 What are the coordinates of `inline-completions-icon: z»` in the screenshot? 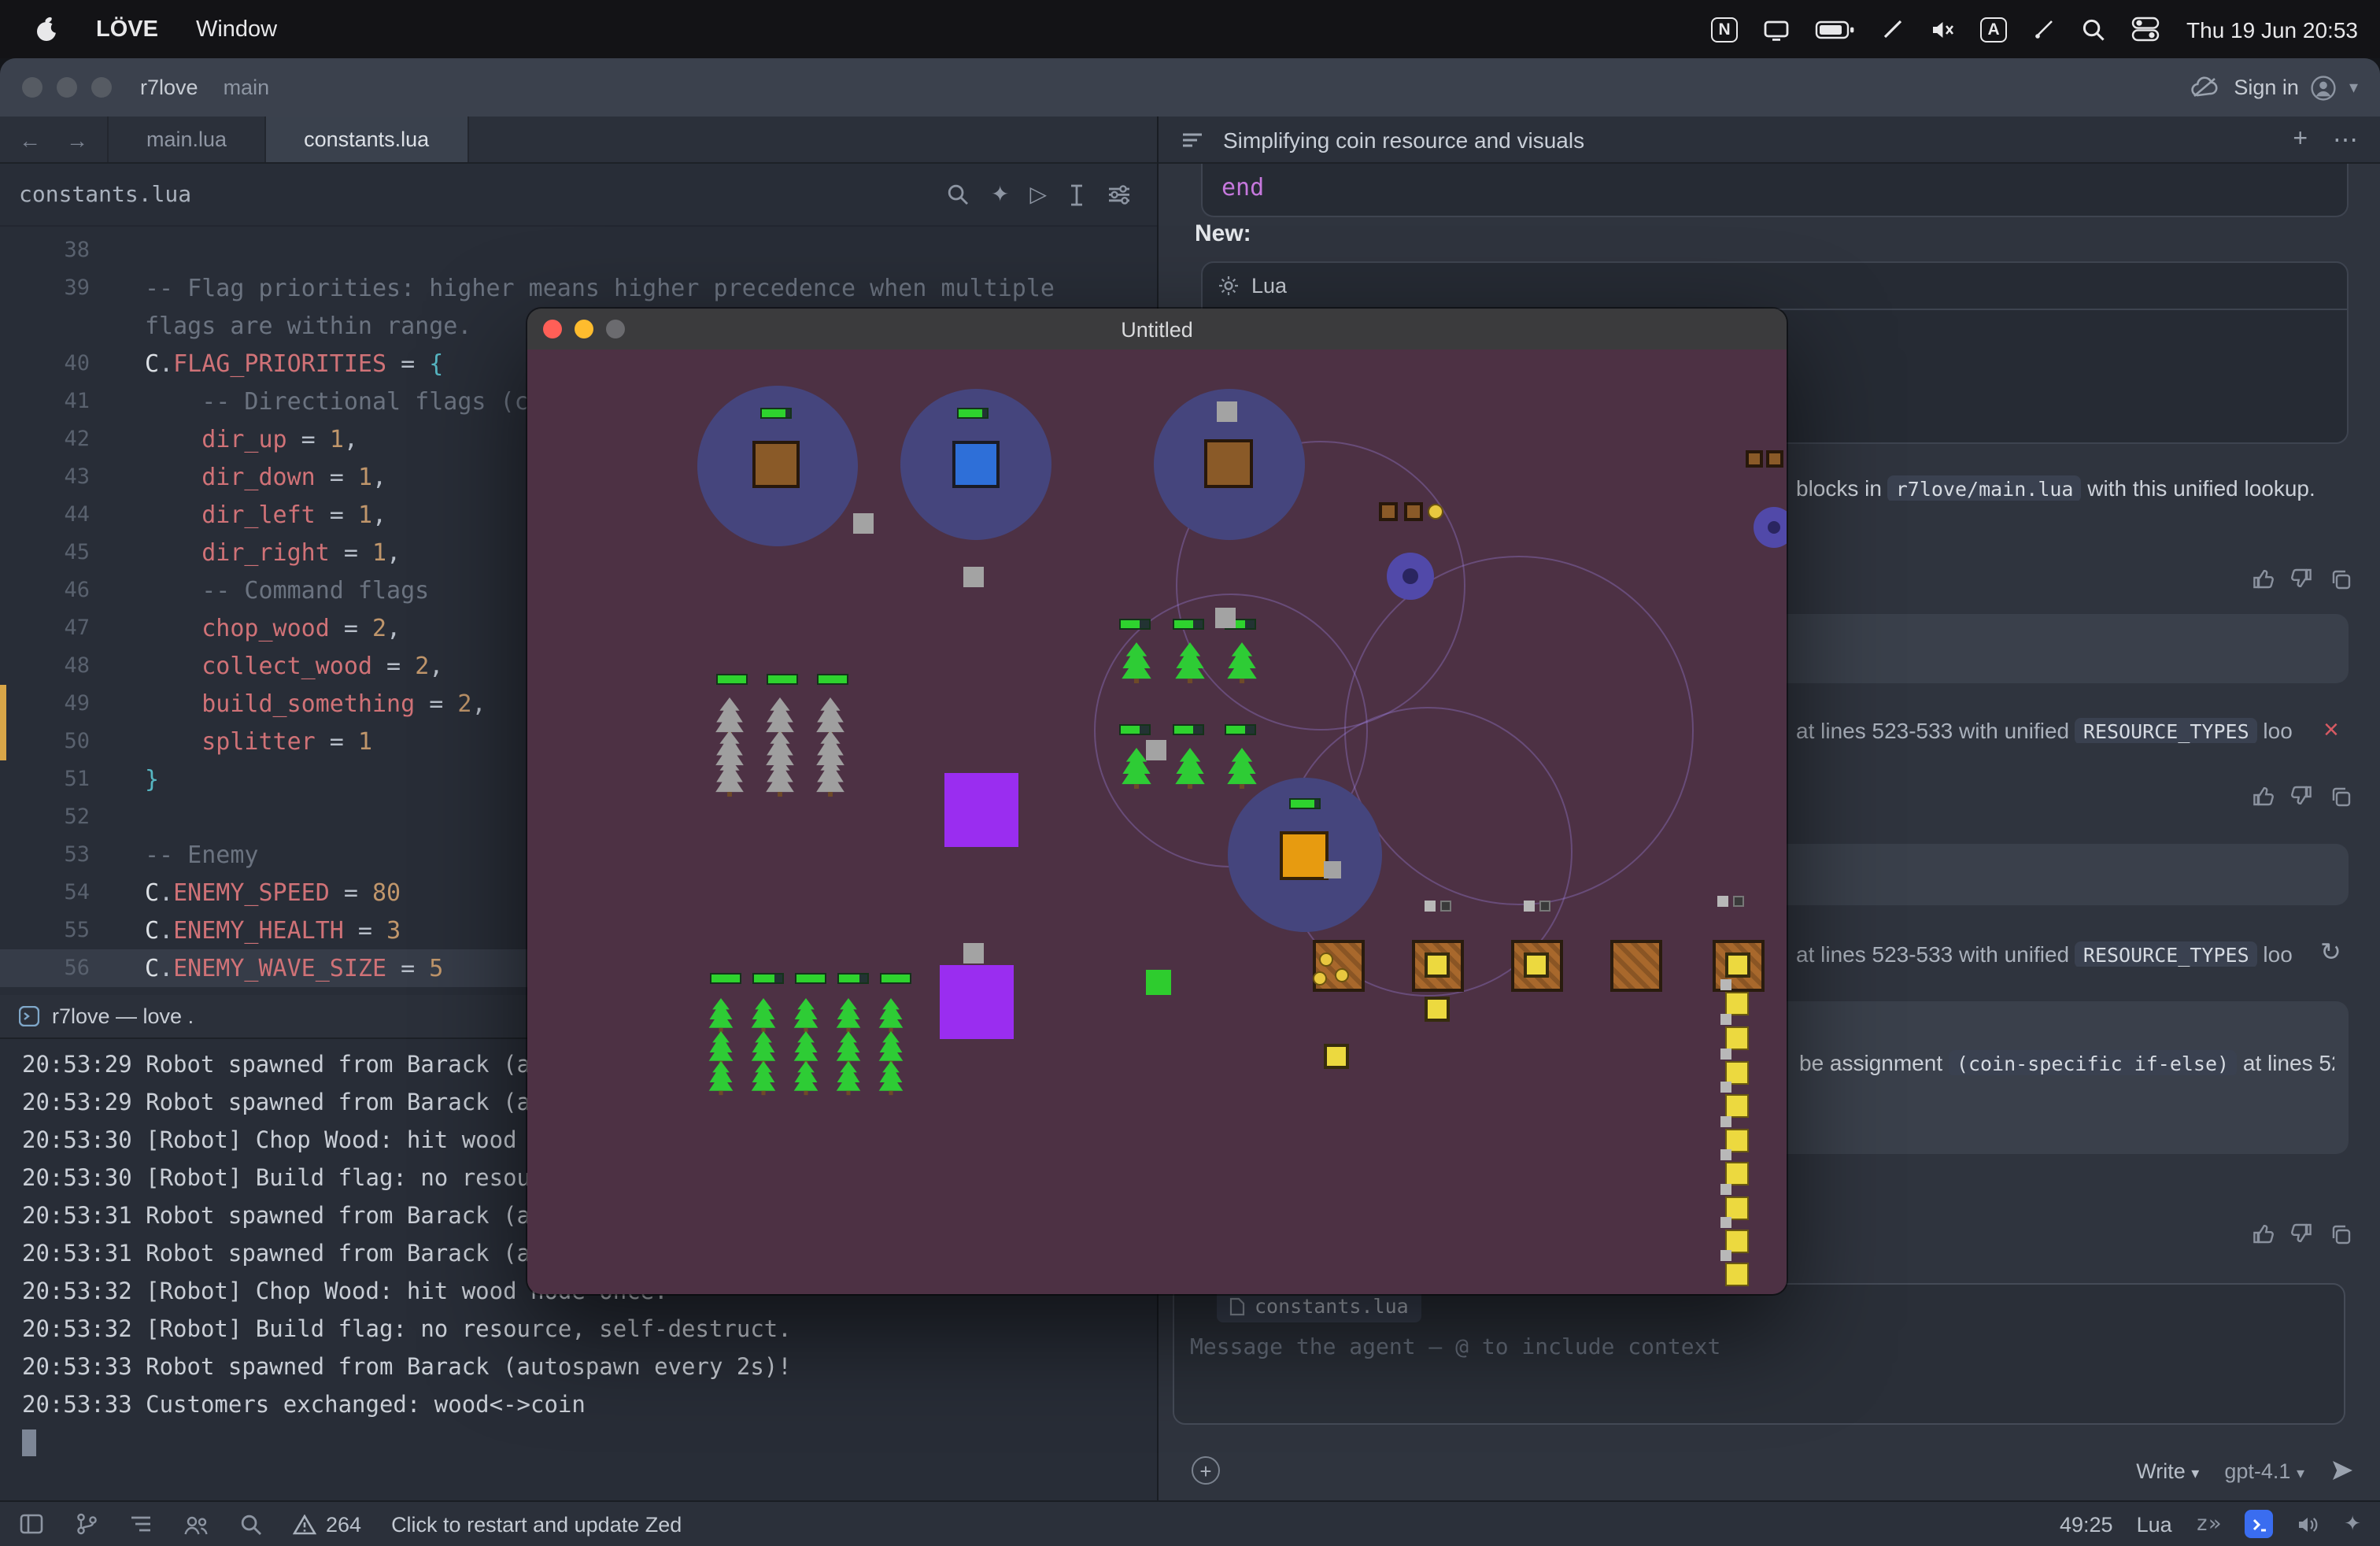 It's located at (2209, 1524).